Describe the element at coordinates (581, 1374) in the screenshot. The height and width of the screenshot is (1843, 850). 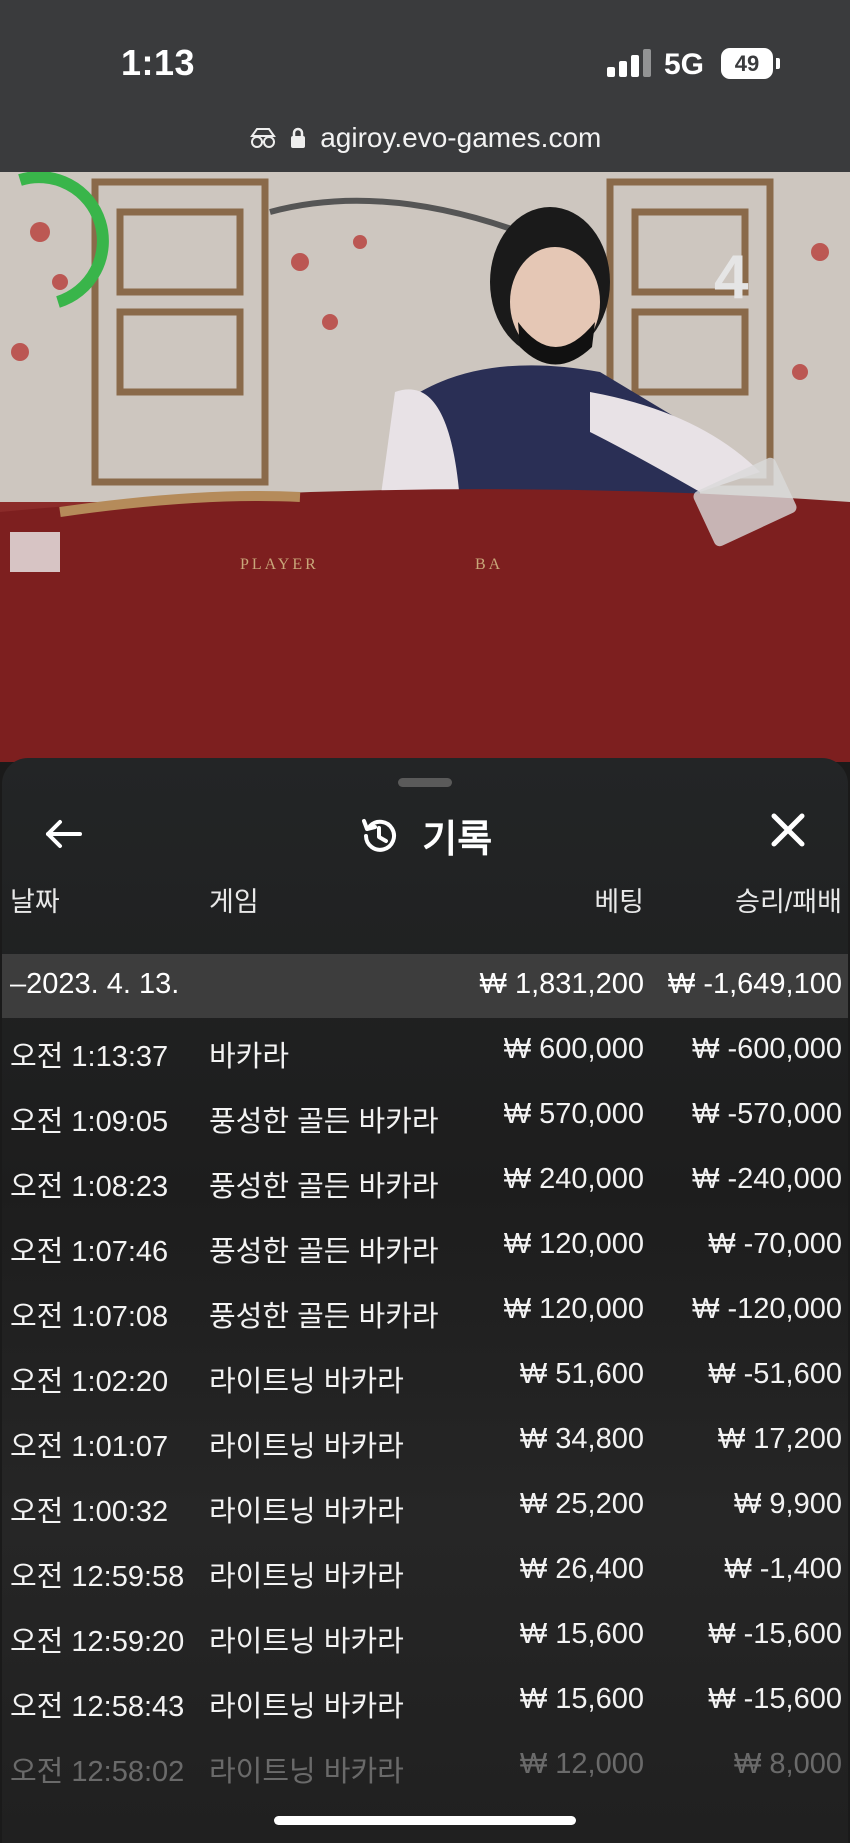
I see `row-bet: ₩ 51,600` at that location.